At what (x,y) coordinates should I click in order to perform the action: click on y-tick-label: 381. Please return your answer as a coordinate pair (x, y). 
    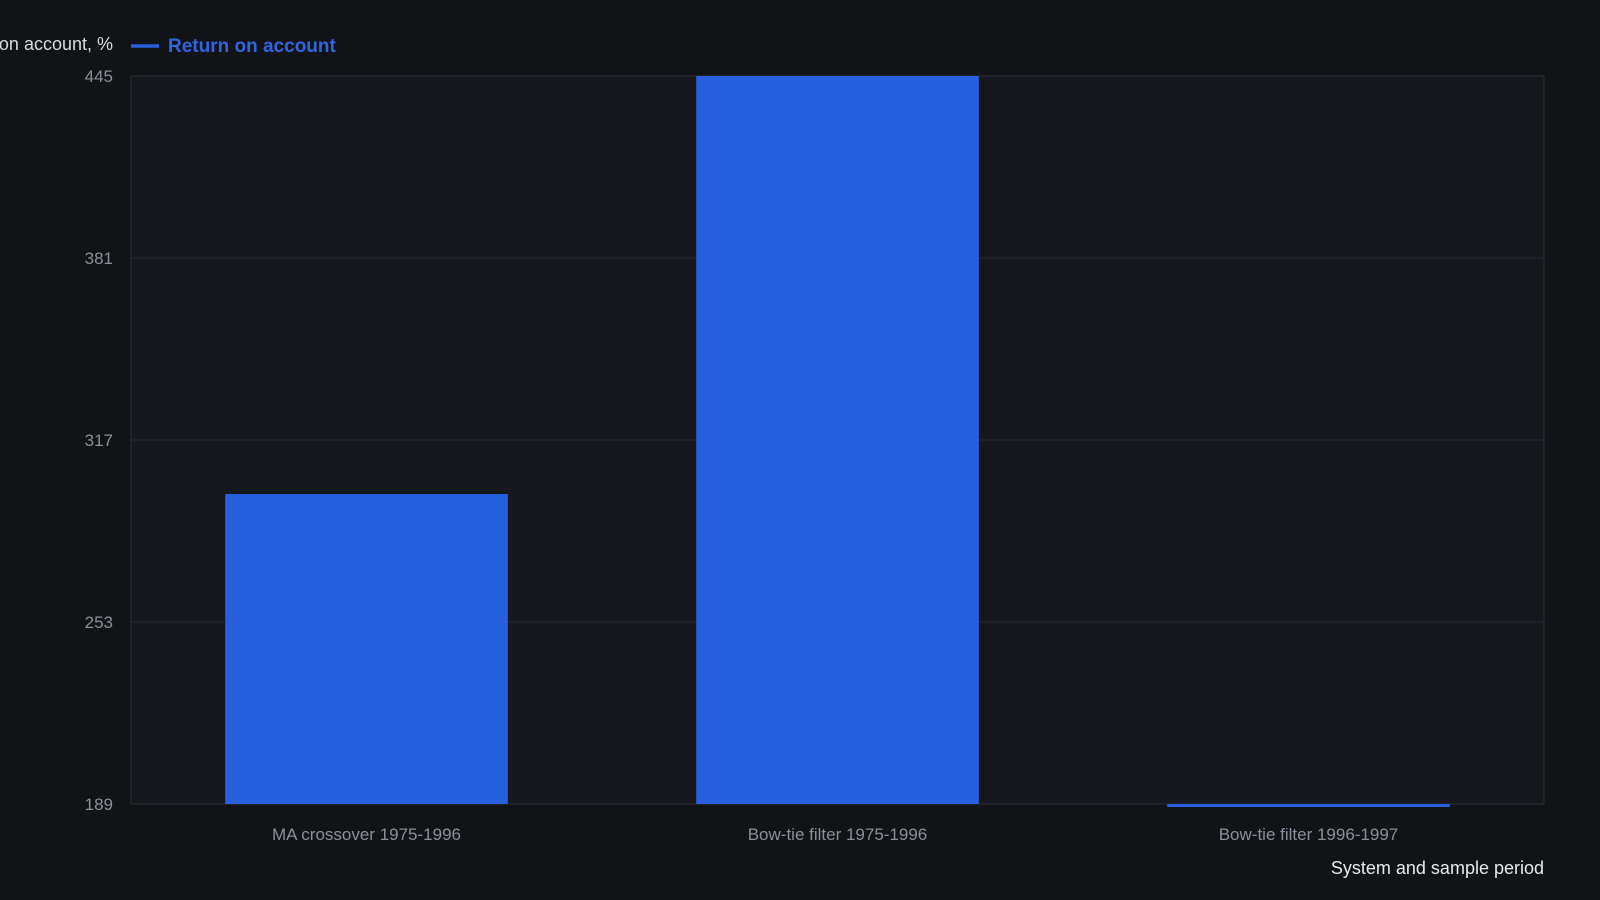
    Looking at the image, I should click on (99, 258).